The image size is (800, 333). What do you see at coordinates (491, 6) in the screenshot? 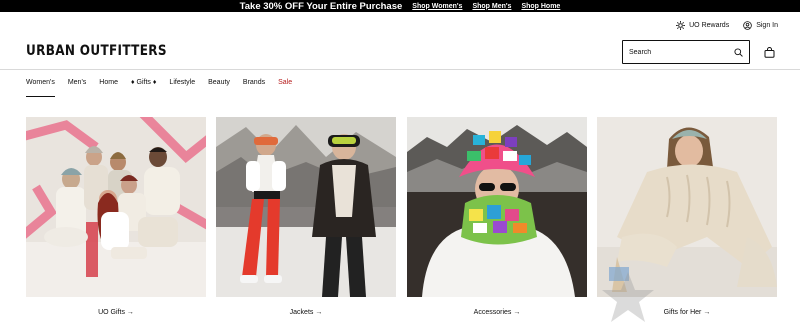
I see `shop-mens-link: Shop Men's` at bounding box center [491, 6].